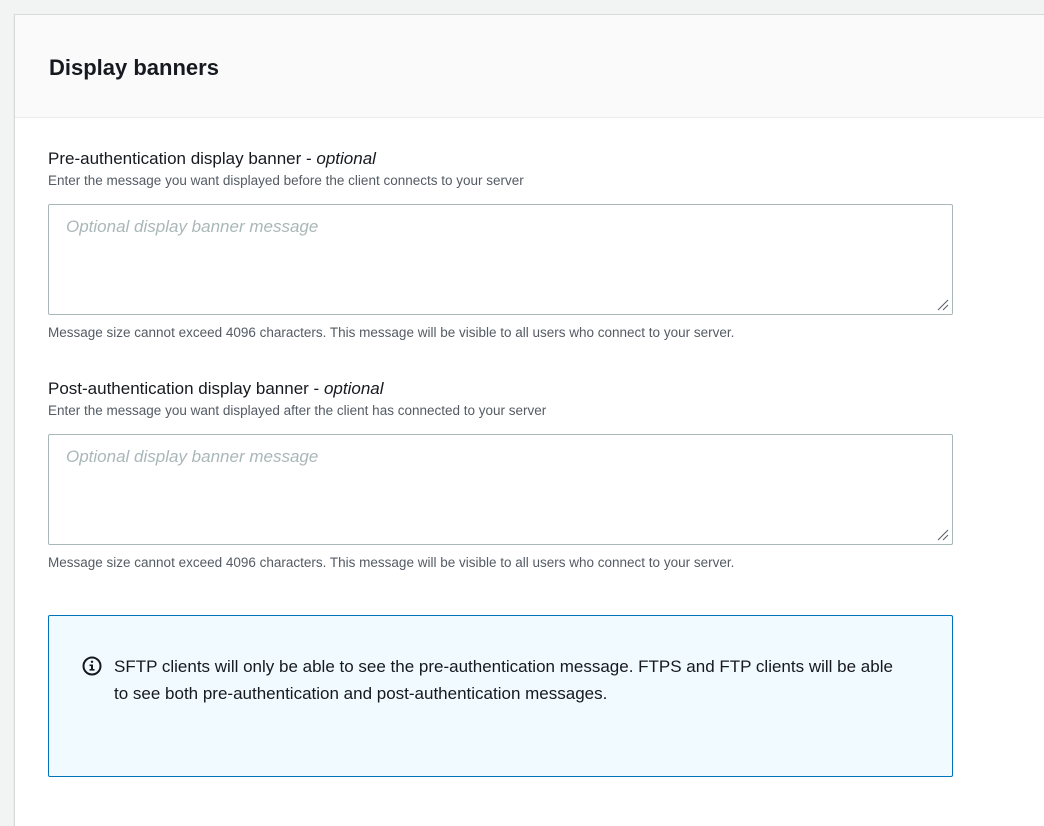 The image size is (1044, 826). I want to click on pre-auth-label-text: Pre-authentication display banner -, so click(182, 158).